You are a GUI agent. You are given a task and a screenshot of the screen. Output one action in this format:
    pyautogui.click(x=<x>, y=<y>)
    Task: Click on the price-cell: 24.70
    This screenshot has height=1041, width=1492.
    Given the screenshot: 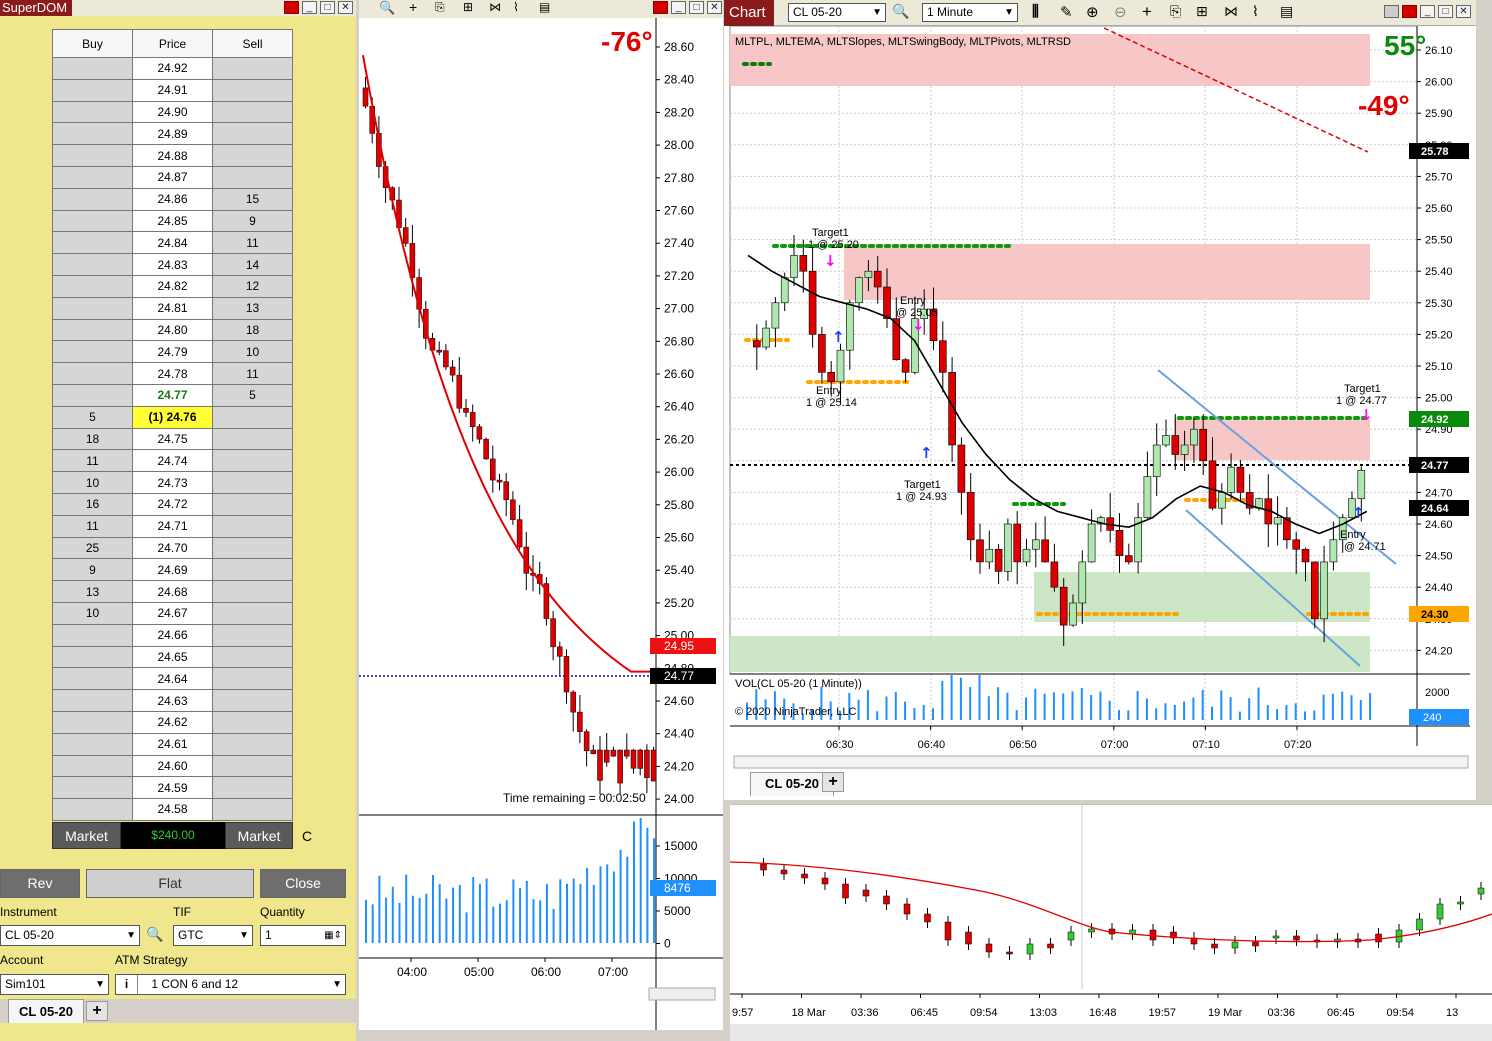 What is the action you would take?
    pyautogui.click(x=172, y=548)
    